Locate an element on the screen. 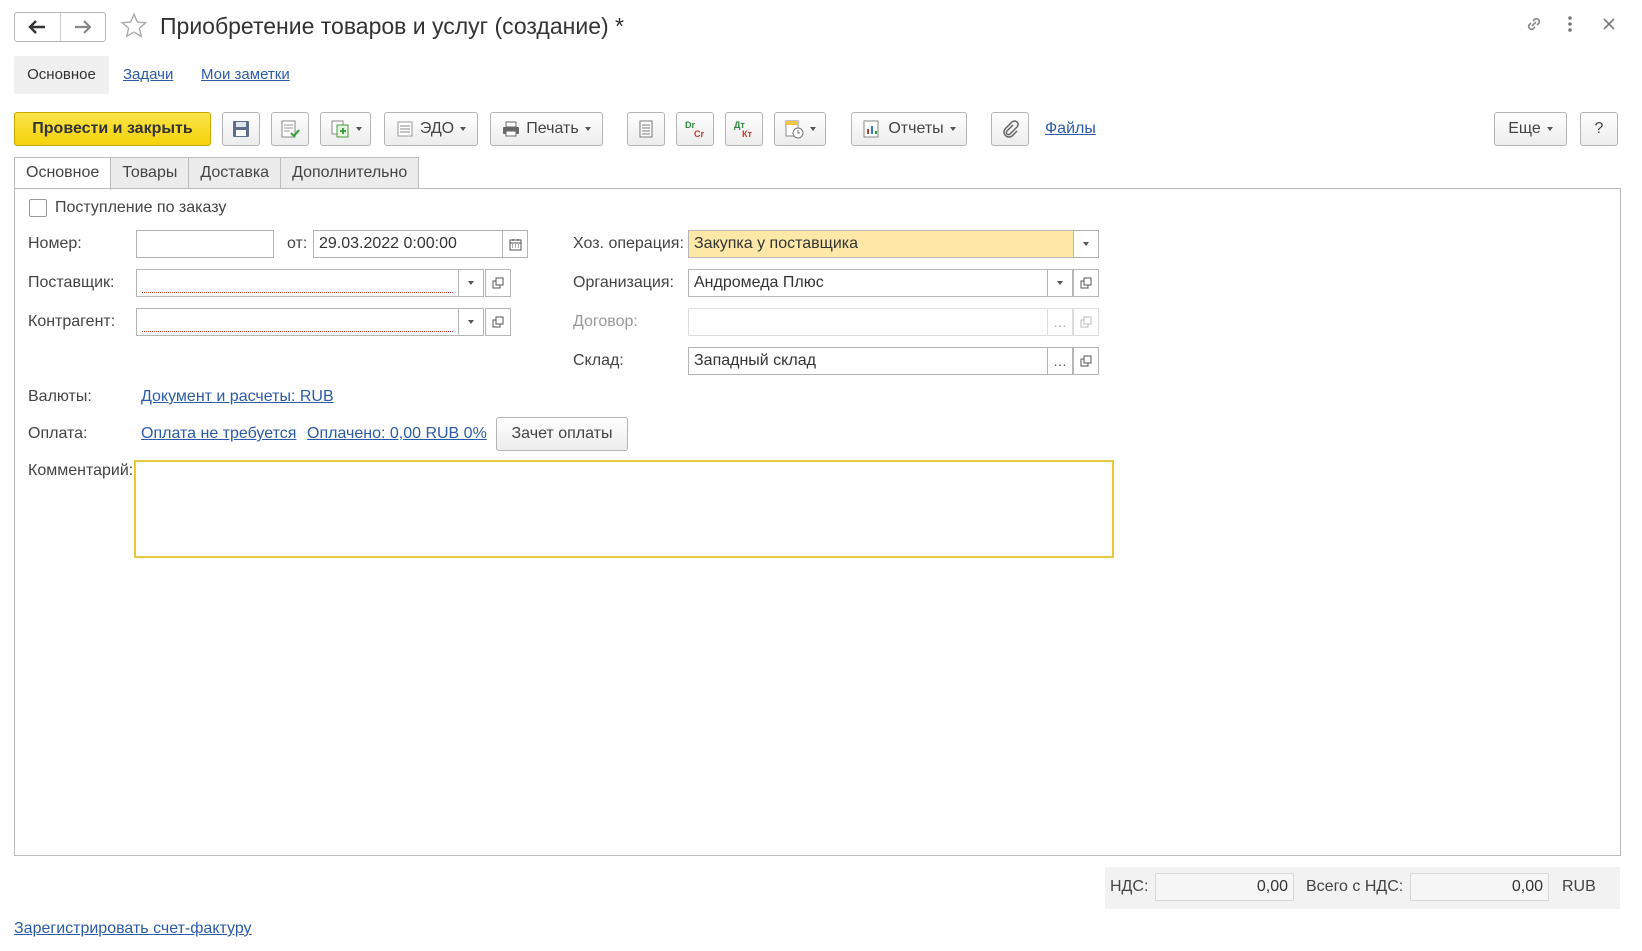  favorite-star-icon is located at coordinates (134, 26).